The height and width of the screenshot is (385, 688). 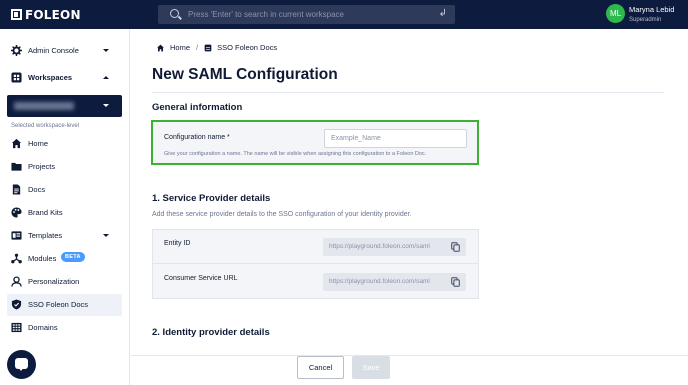 I want to click on sidebar-item-label: Domains, so click(x=43, y=327).